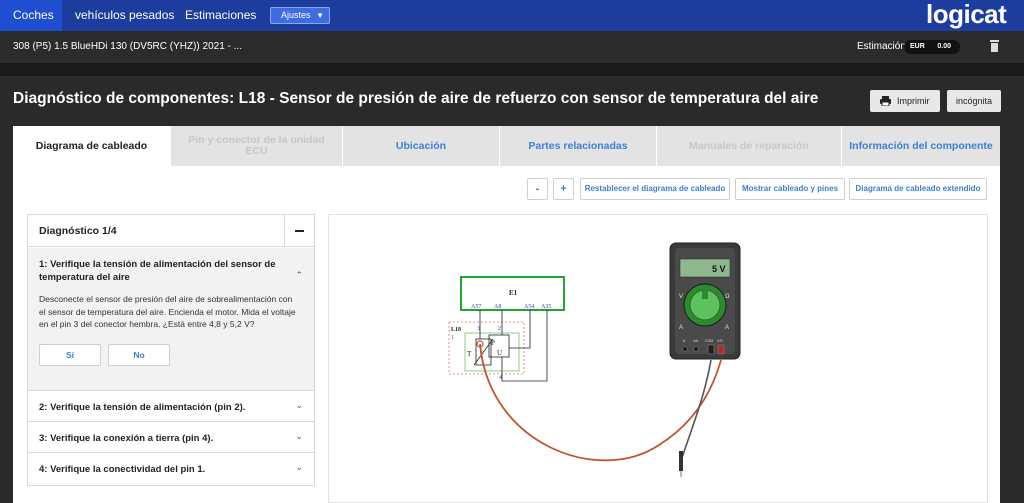 Image resolution: width=1024 pixels, height=503 pixels. I want to click on dial-letter: Ω, so click(727, 297).